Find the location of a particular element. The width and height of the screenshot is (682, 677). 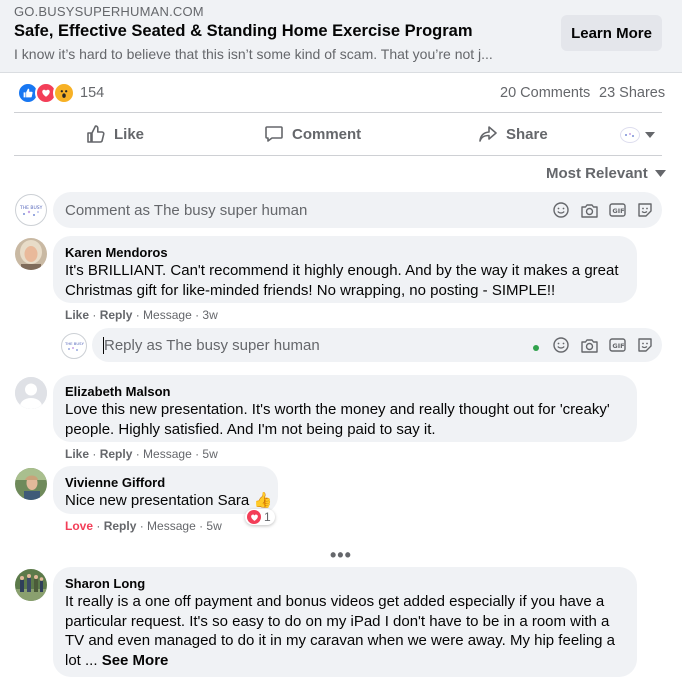

share-label: Share is located at coordinates (527, 134).